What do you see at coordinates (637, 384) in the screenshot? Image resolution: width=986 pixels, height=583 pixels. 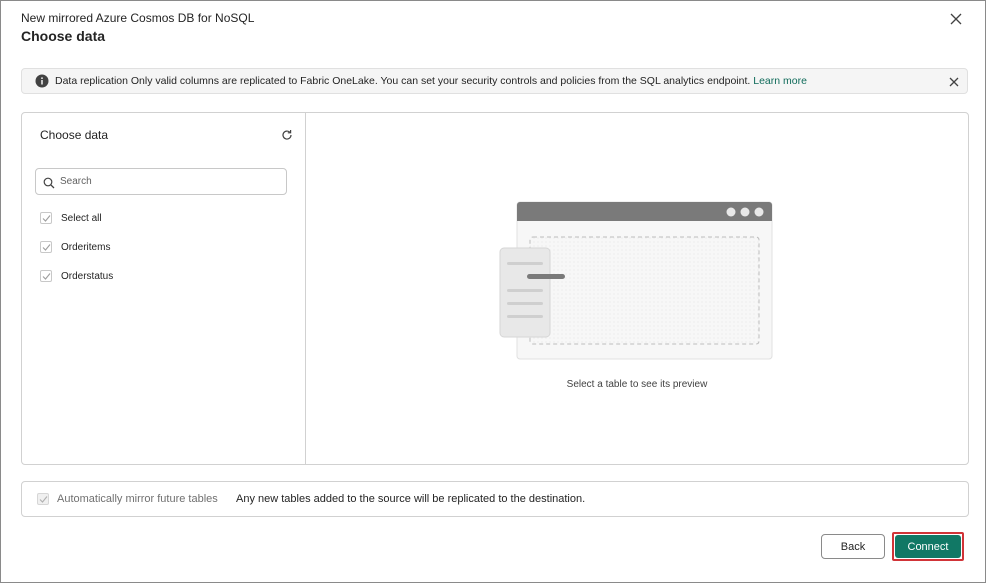 I see `preview-empty-text: Select a table to see its preview` at bounding box center [637, 384].